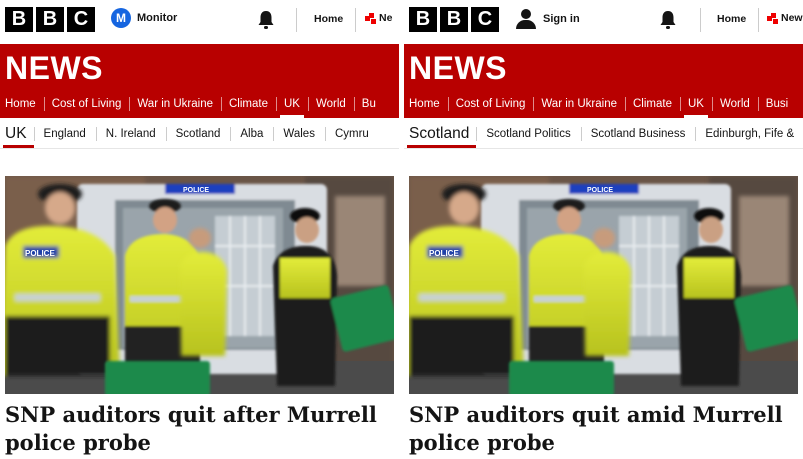 Image resolution: width=803 pixels, height=459 pixels. What do you see at coordinates (157, 18) in the screenshot?
I see `account-label: Monitor` at bounding box center [157, 18].